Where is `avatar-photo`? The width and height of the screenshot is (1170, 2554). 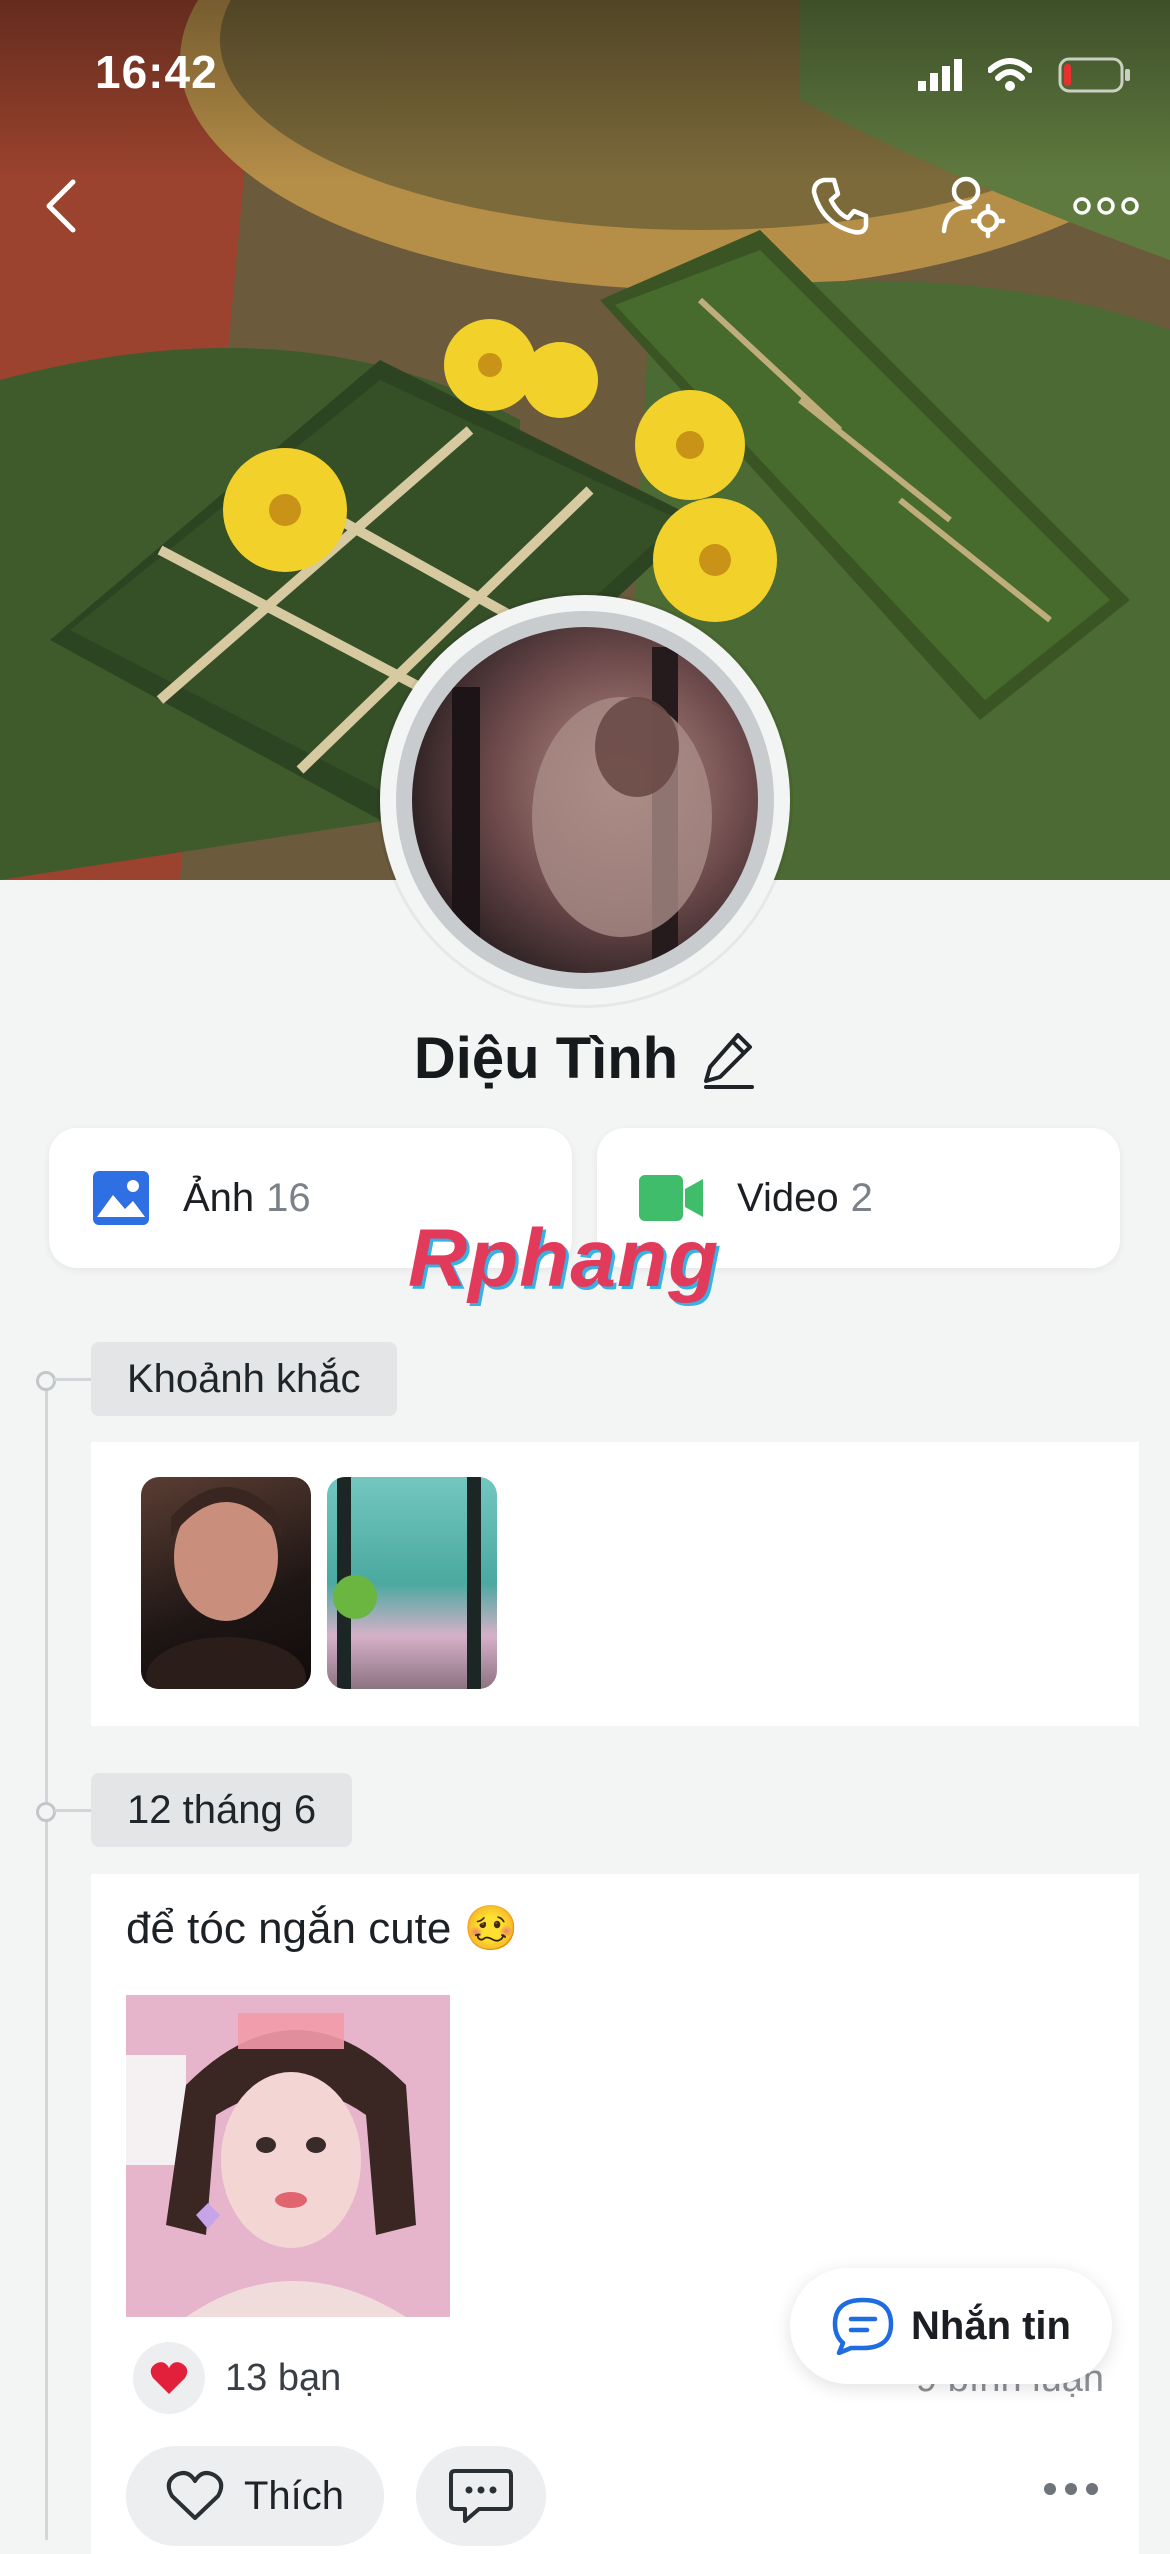 avatar-photo is located at coordinates (585, 800).